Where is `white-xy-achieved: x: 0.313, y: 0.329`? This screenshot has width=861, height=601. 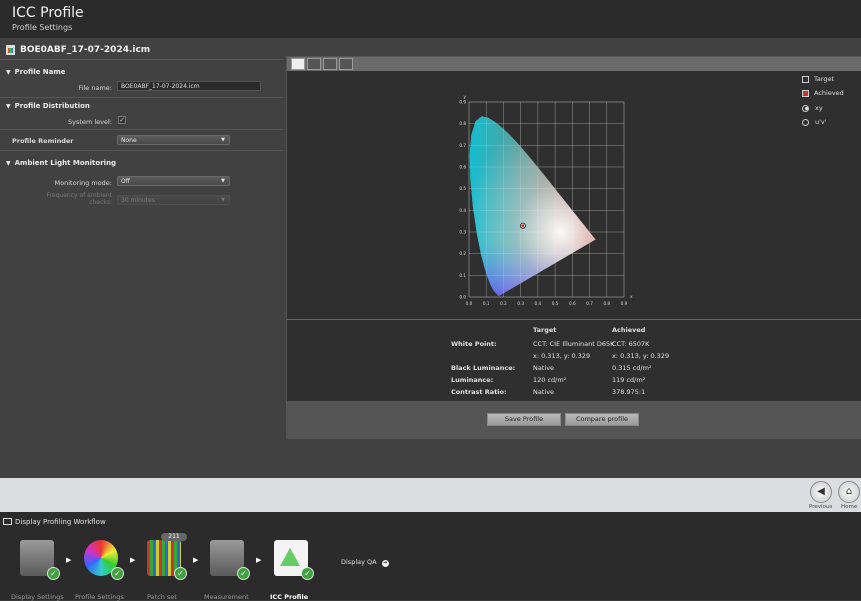 white-xy-achieved: x: 0.313, y: 0.329 is located at coordinates (641, 356).